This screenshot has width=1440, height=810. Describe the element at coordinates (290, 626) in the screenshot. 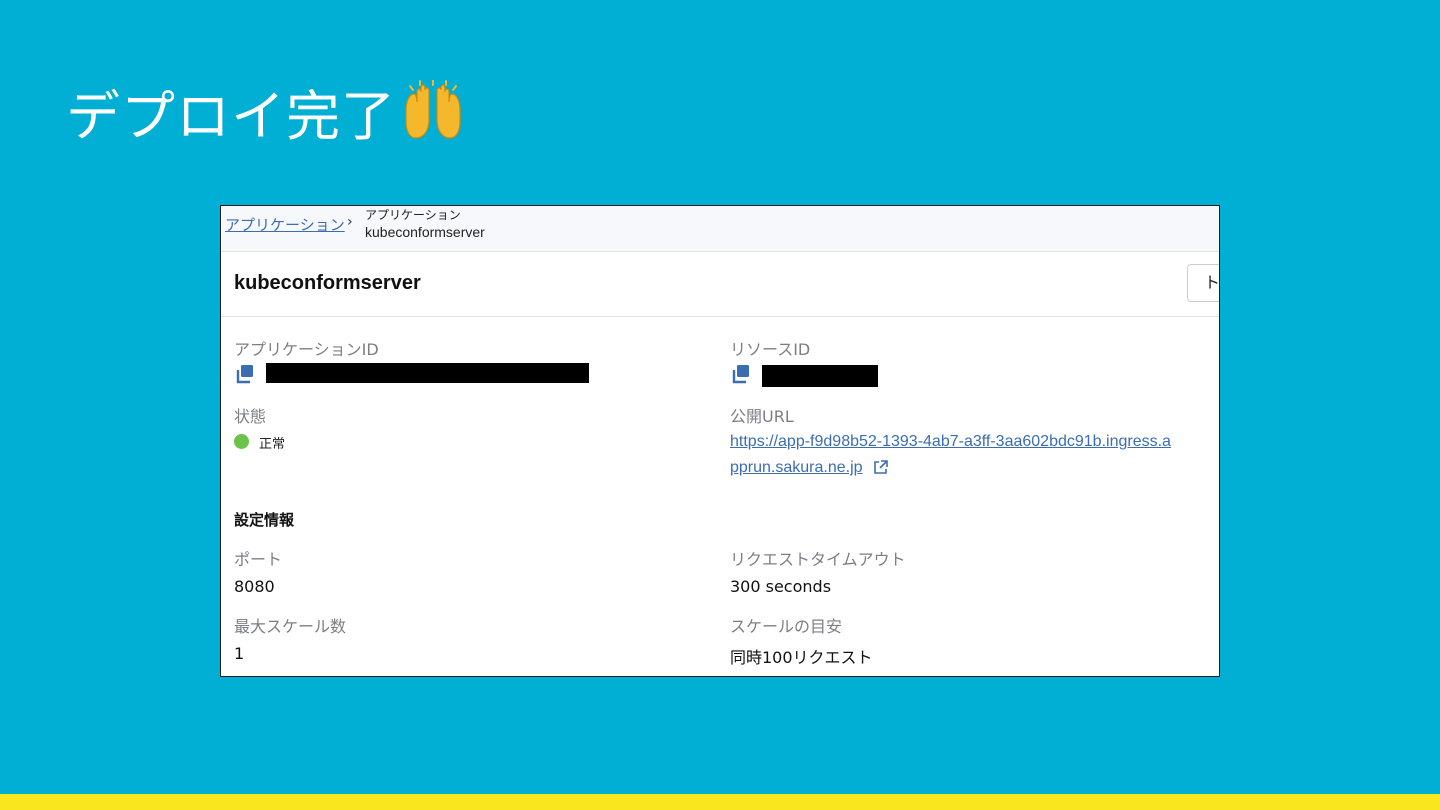

I see `max-scale-label: 最大スケール数` at that location.